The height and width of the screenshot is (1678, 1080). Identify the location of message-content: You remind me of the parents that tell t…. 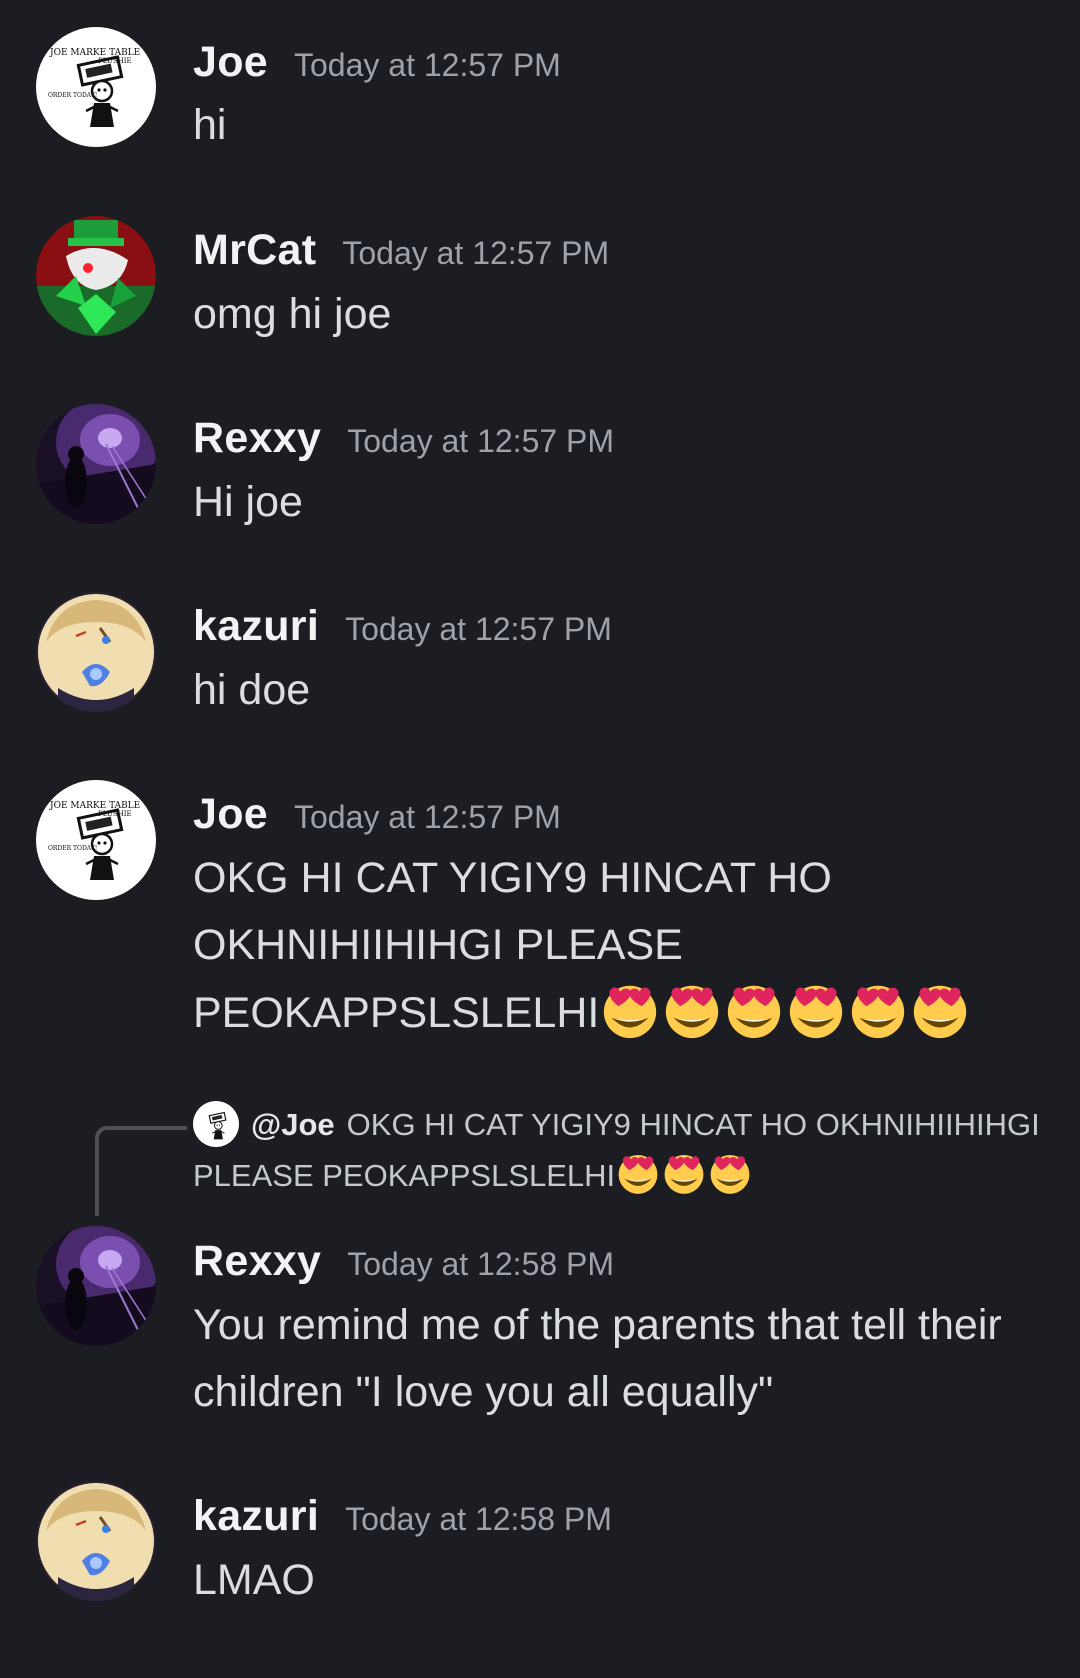
(623, 1359).